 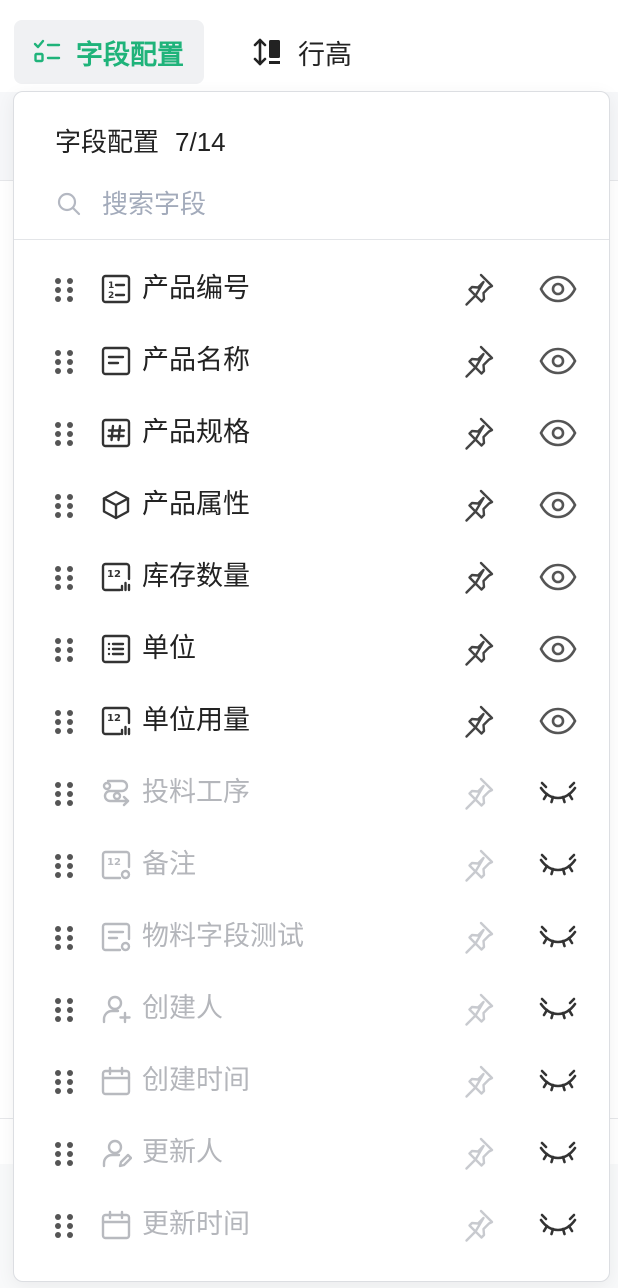 I want to click on field-name: 创建时间, so click(x=196, y=1080).